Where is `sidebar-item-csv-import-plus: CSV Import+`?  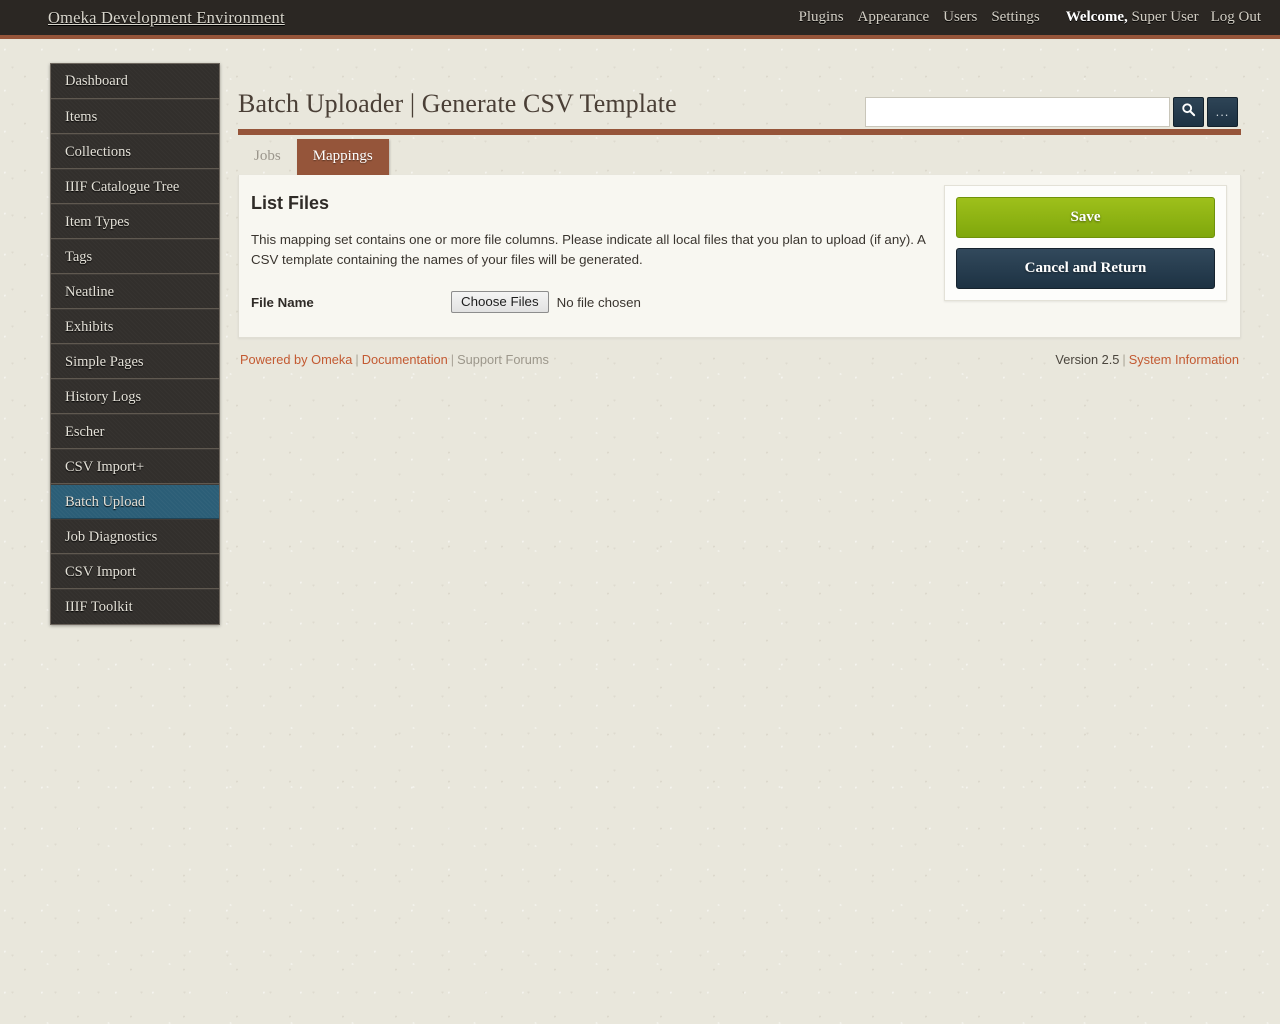
sidebar-item-csv-import-plus: CSV Import+ is located at coordinates (135, 466).